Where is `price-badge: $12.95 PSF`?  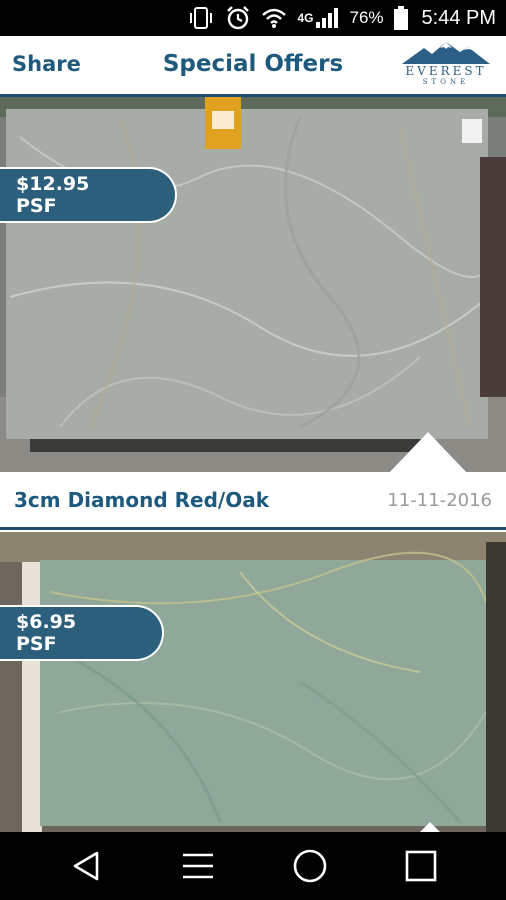
price-badge: $12.95 PSF is located at coordinates (88, 195).